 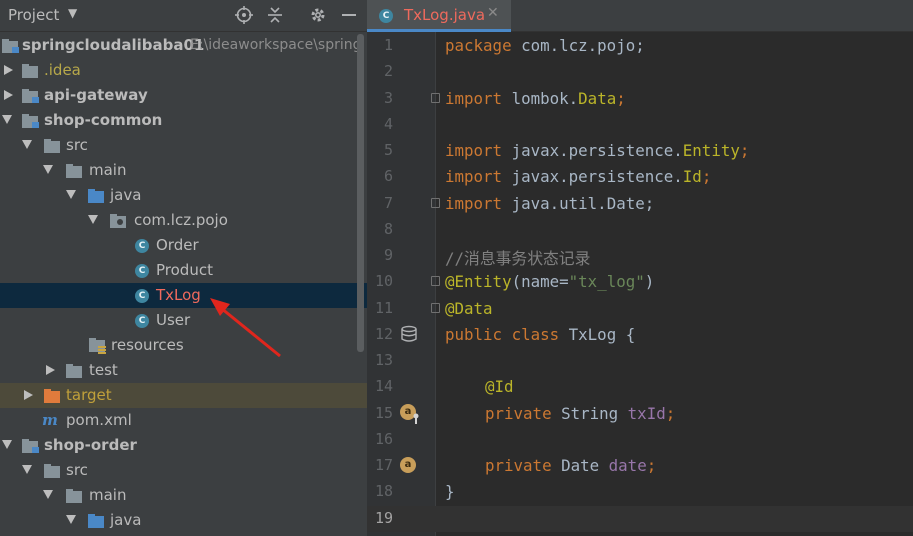 I want to click on project-path: E:\ideaworkspace\spring, so click(x=276, y=45).